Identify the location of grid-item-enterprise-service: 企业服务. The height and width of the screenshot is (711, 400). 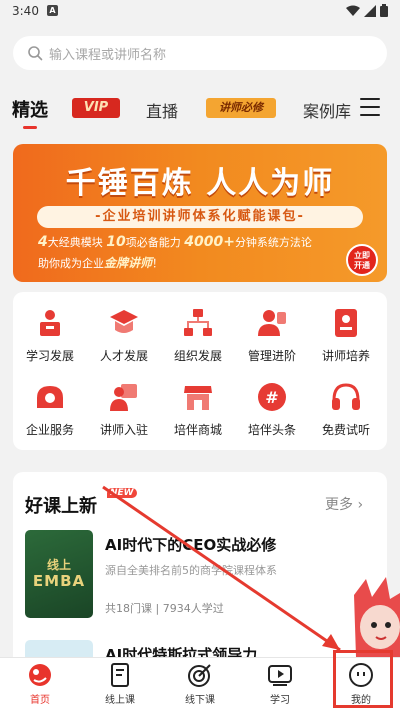
(50, 409).